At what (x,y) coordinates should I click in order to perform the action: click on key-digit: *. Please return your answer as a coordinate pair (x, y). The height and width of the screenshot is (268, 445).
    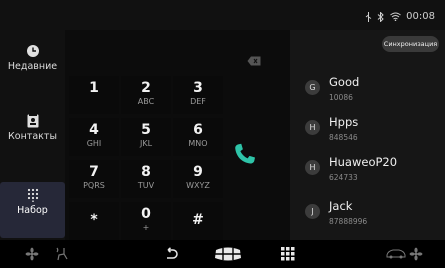
    Looking at the image, I should click on (94, 220).